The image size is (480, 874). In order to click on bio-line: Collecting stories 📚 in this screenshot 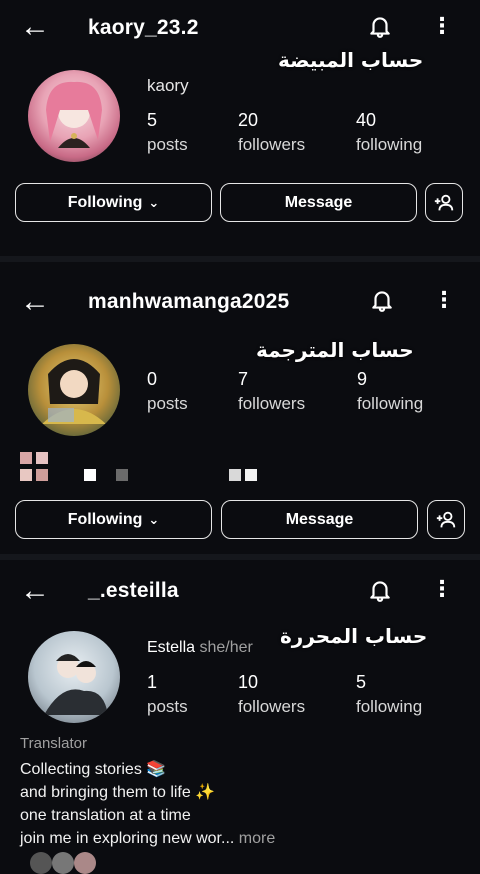, I will do `click(93, 769)`.